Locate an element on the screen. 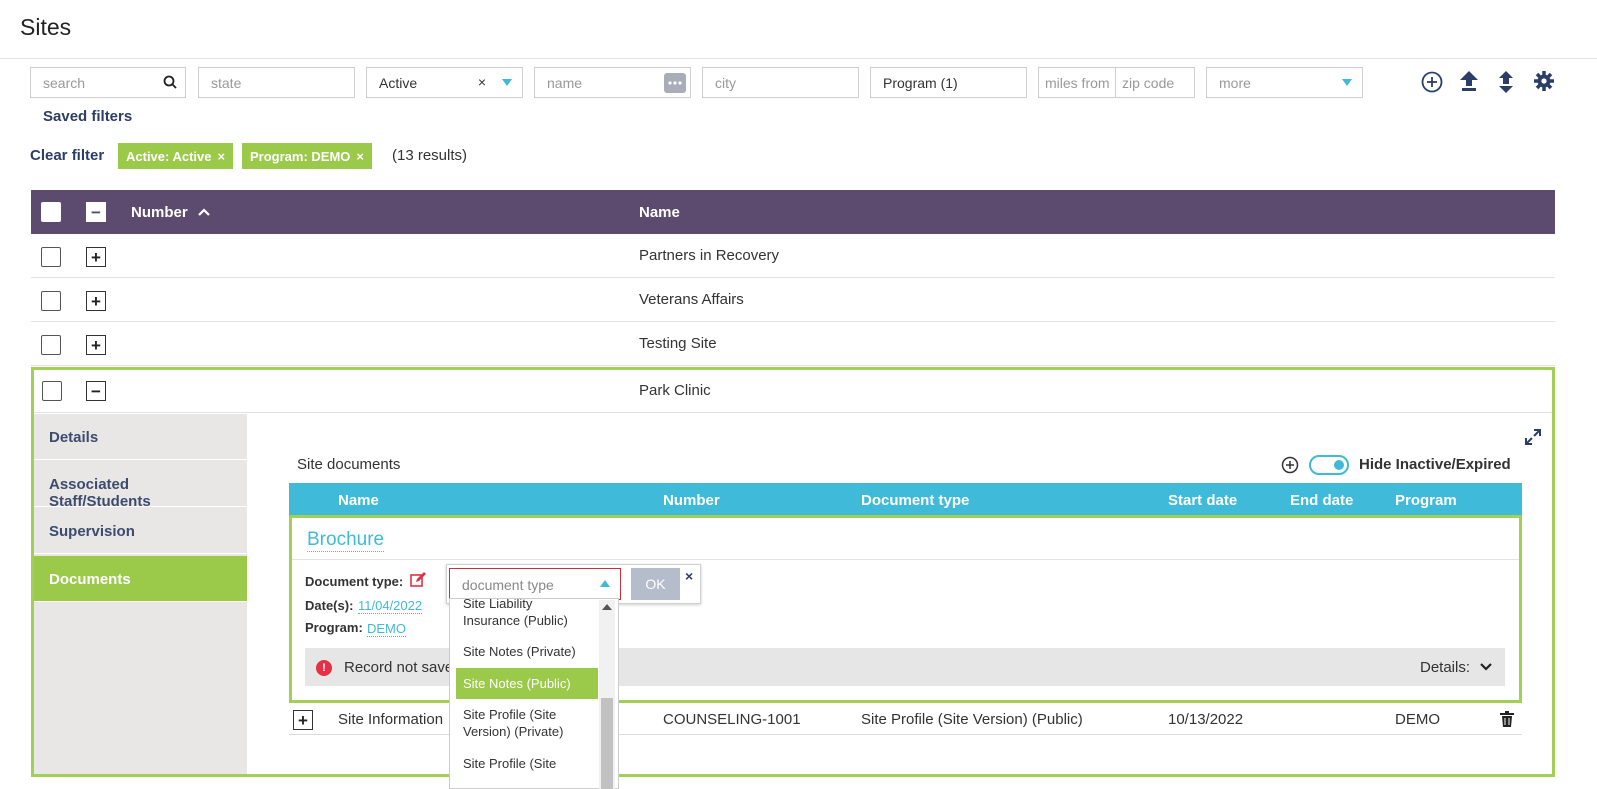  divider is located at coordinates (905, 559).